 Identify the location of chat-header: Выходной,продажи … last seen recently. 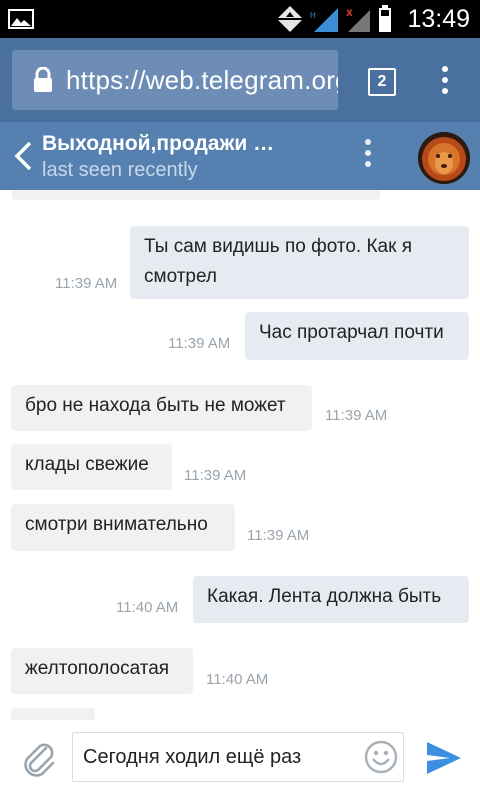
(240, 156).